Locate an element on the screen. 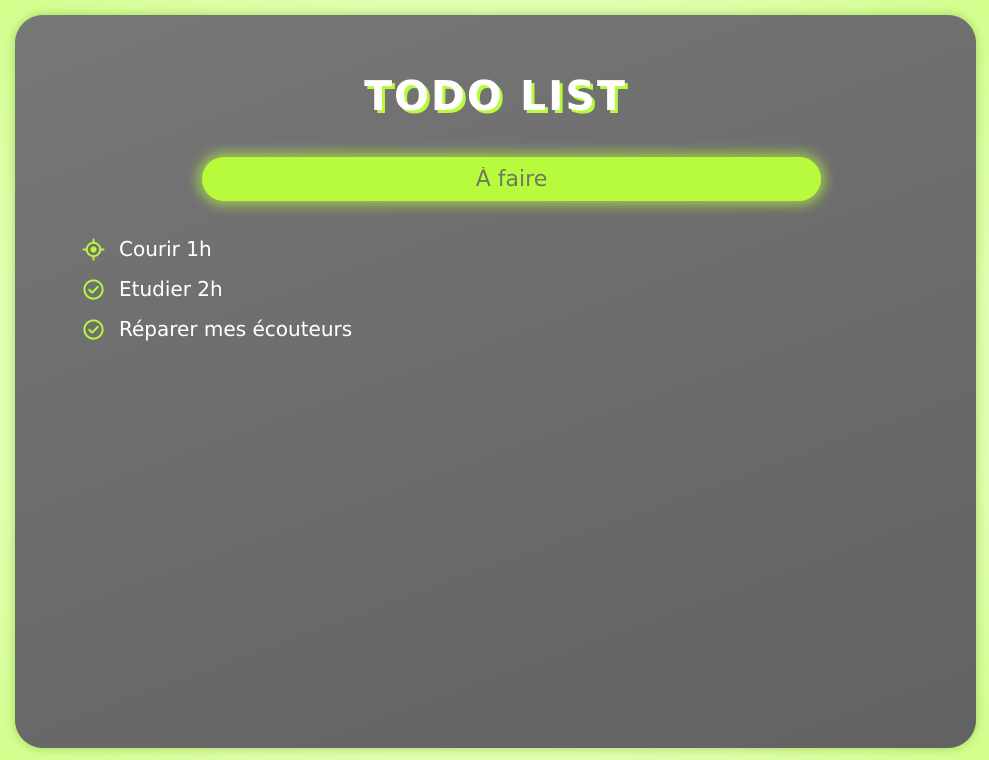  todo-item: Etudier 2h is located at coordinates (217, 289).